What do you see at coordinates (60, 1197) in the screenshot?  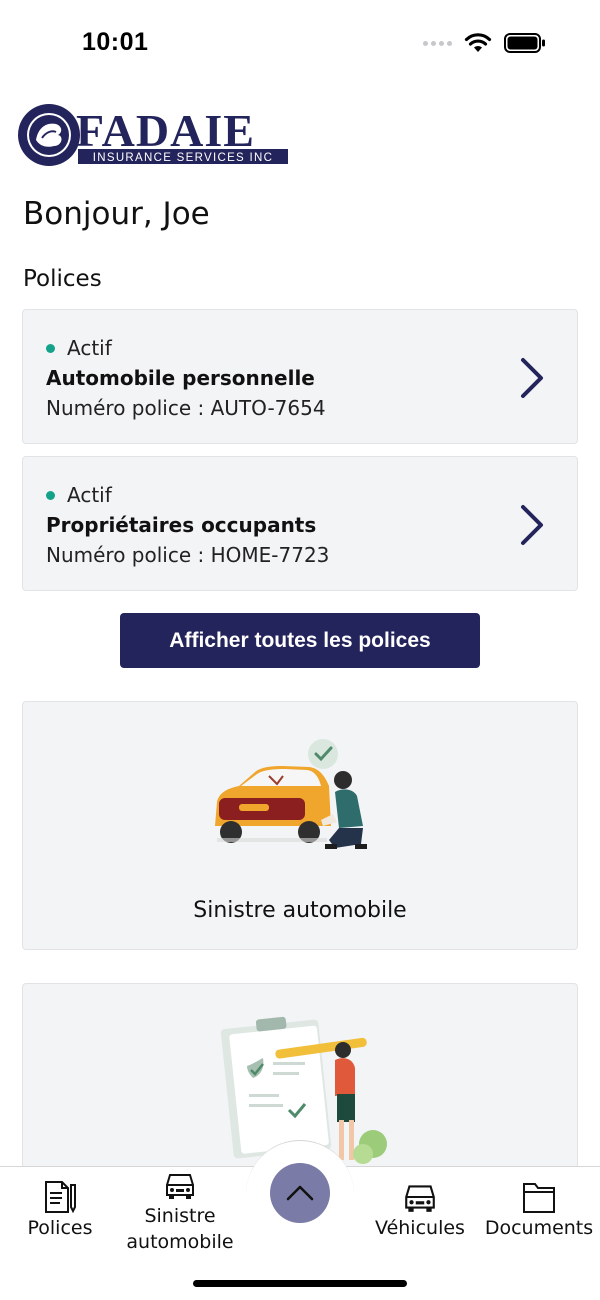 I see `document-pencil-icon` at bounding box center [60, 1197].